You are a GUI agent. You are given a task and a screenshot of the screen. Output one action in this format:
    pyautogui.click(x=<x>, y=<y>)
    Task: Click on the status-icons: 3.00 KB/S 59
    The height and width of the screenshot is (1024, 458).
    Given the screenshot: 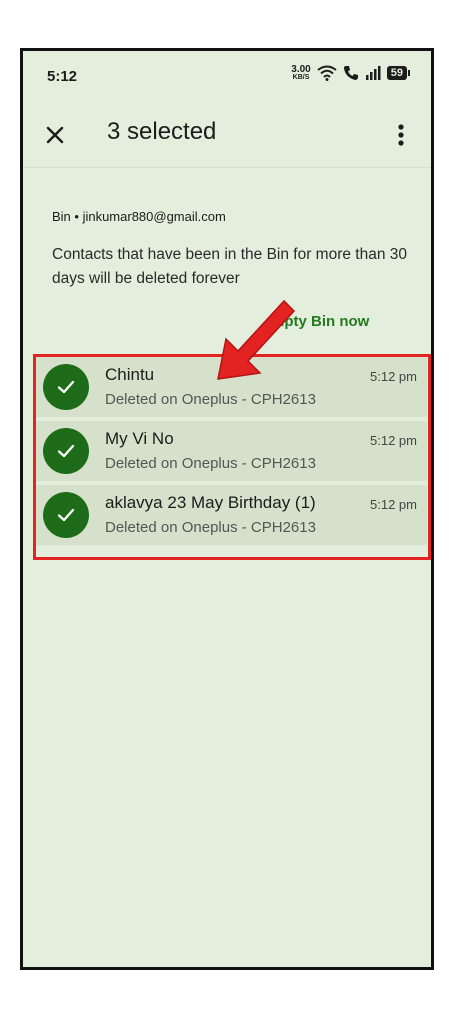 What is the action you would take?
    pyautogui.click(x=351, y=73)
    